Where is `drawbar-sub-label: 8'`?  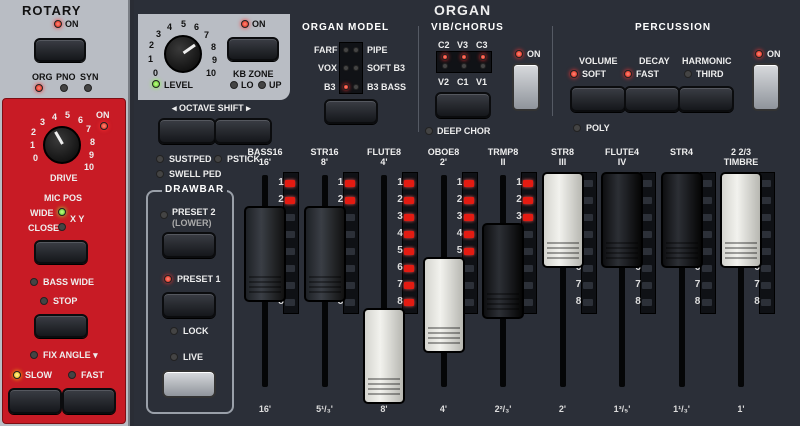
drawbar-sub-label: 8' is located at coordinates (324, 162).